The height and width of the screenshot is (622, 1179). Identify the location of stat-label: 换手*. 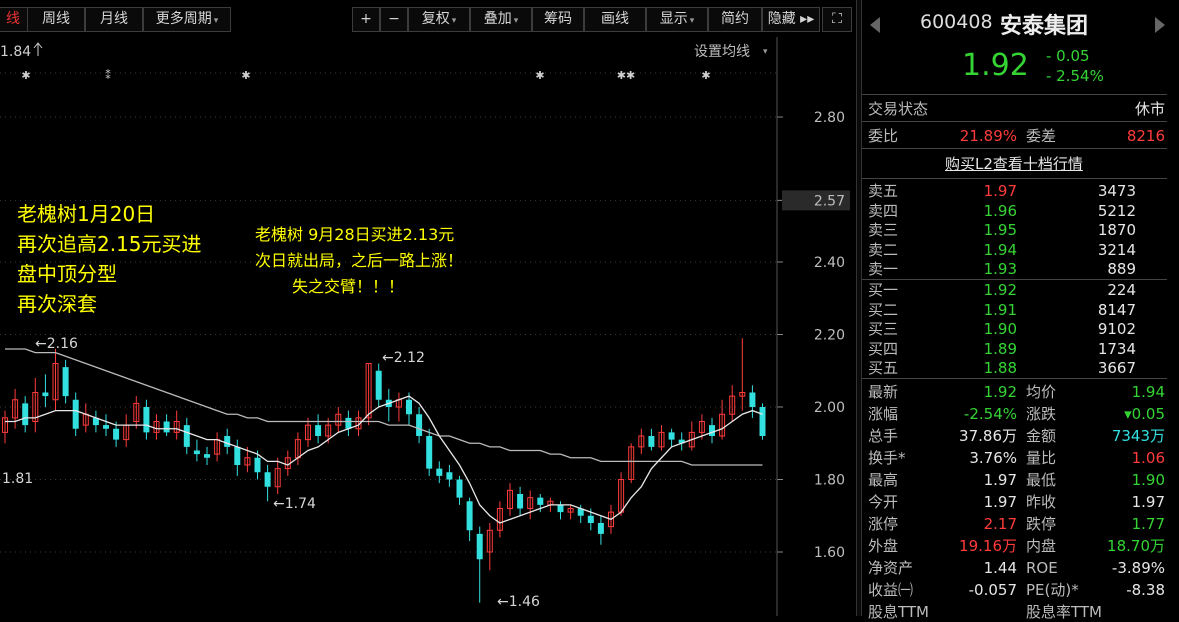
(887, 458).